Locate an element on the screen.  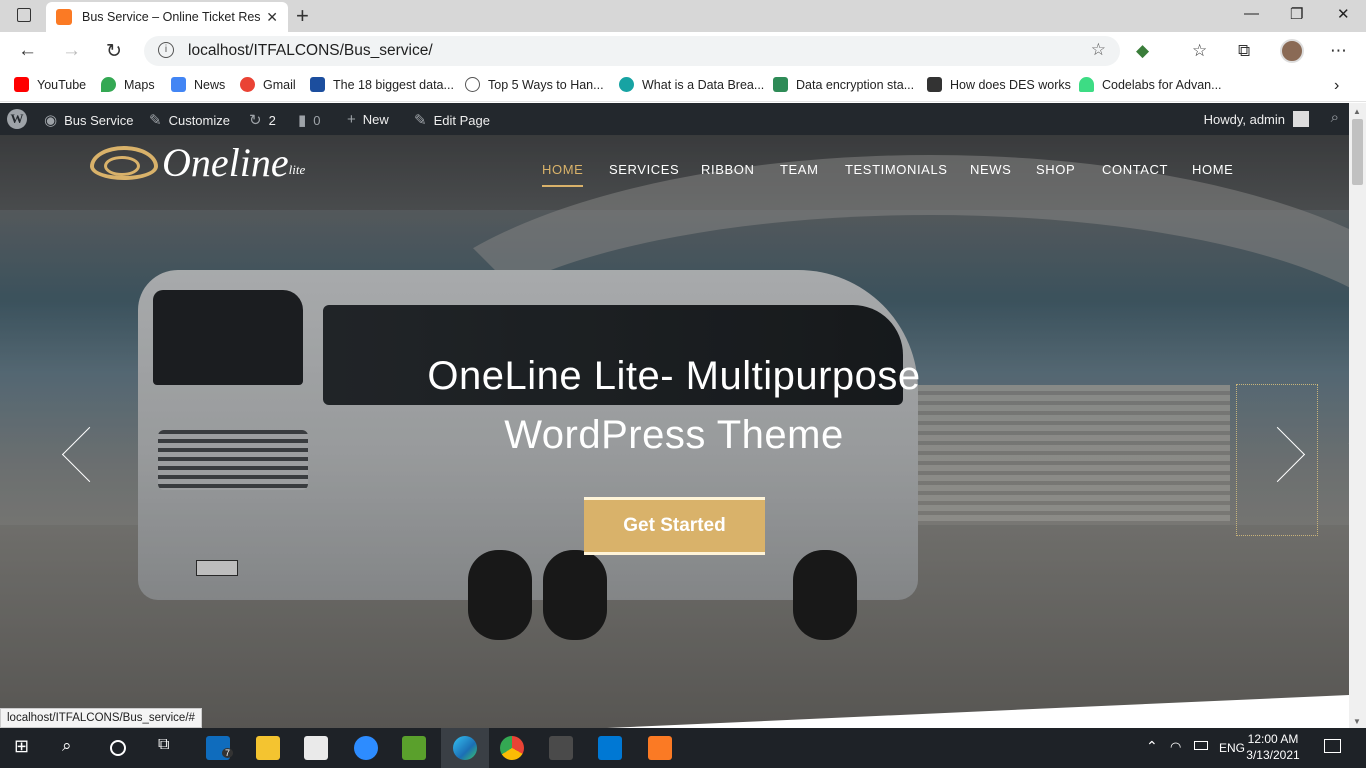
edit-page-label: Edit Page is located at coordinates (461, 120).